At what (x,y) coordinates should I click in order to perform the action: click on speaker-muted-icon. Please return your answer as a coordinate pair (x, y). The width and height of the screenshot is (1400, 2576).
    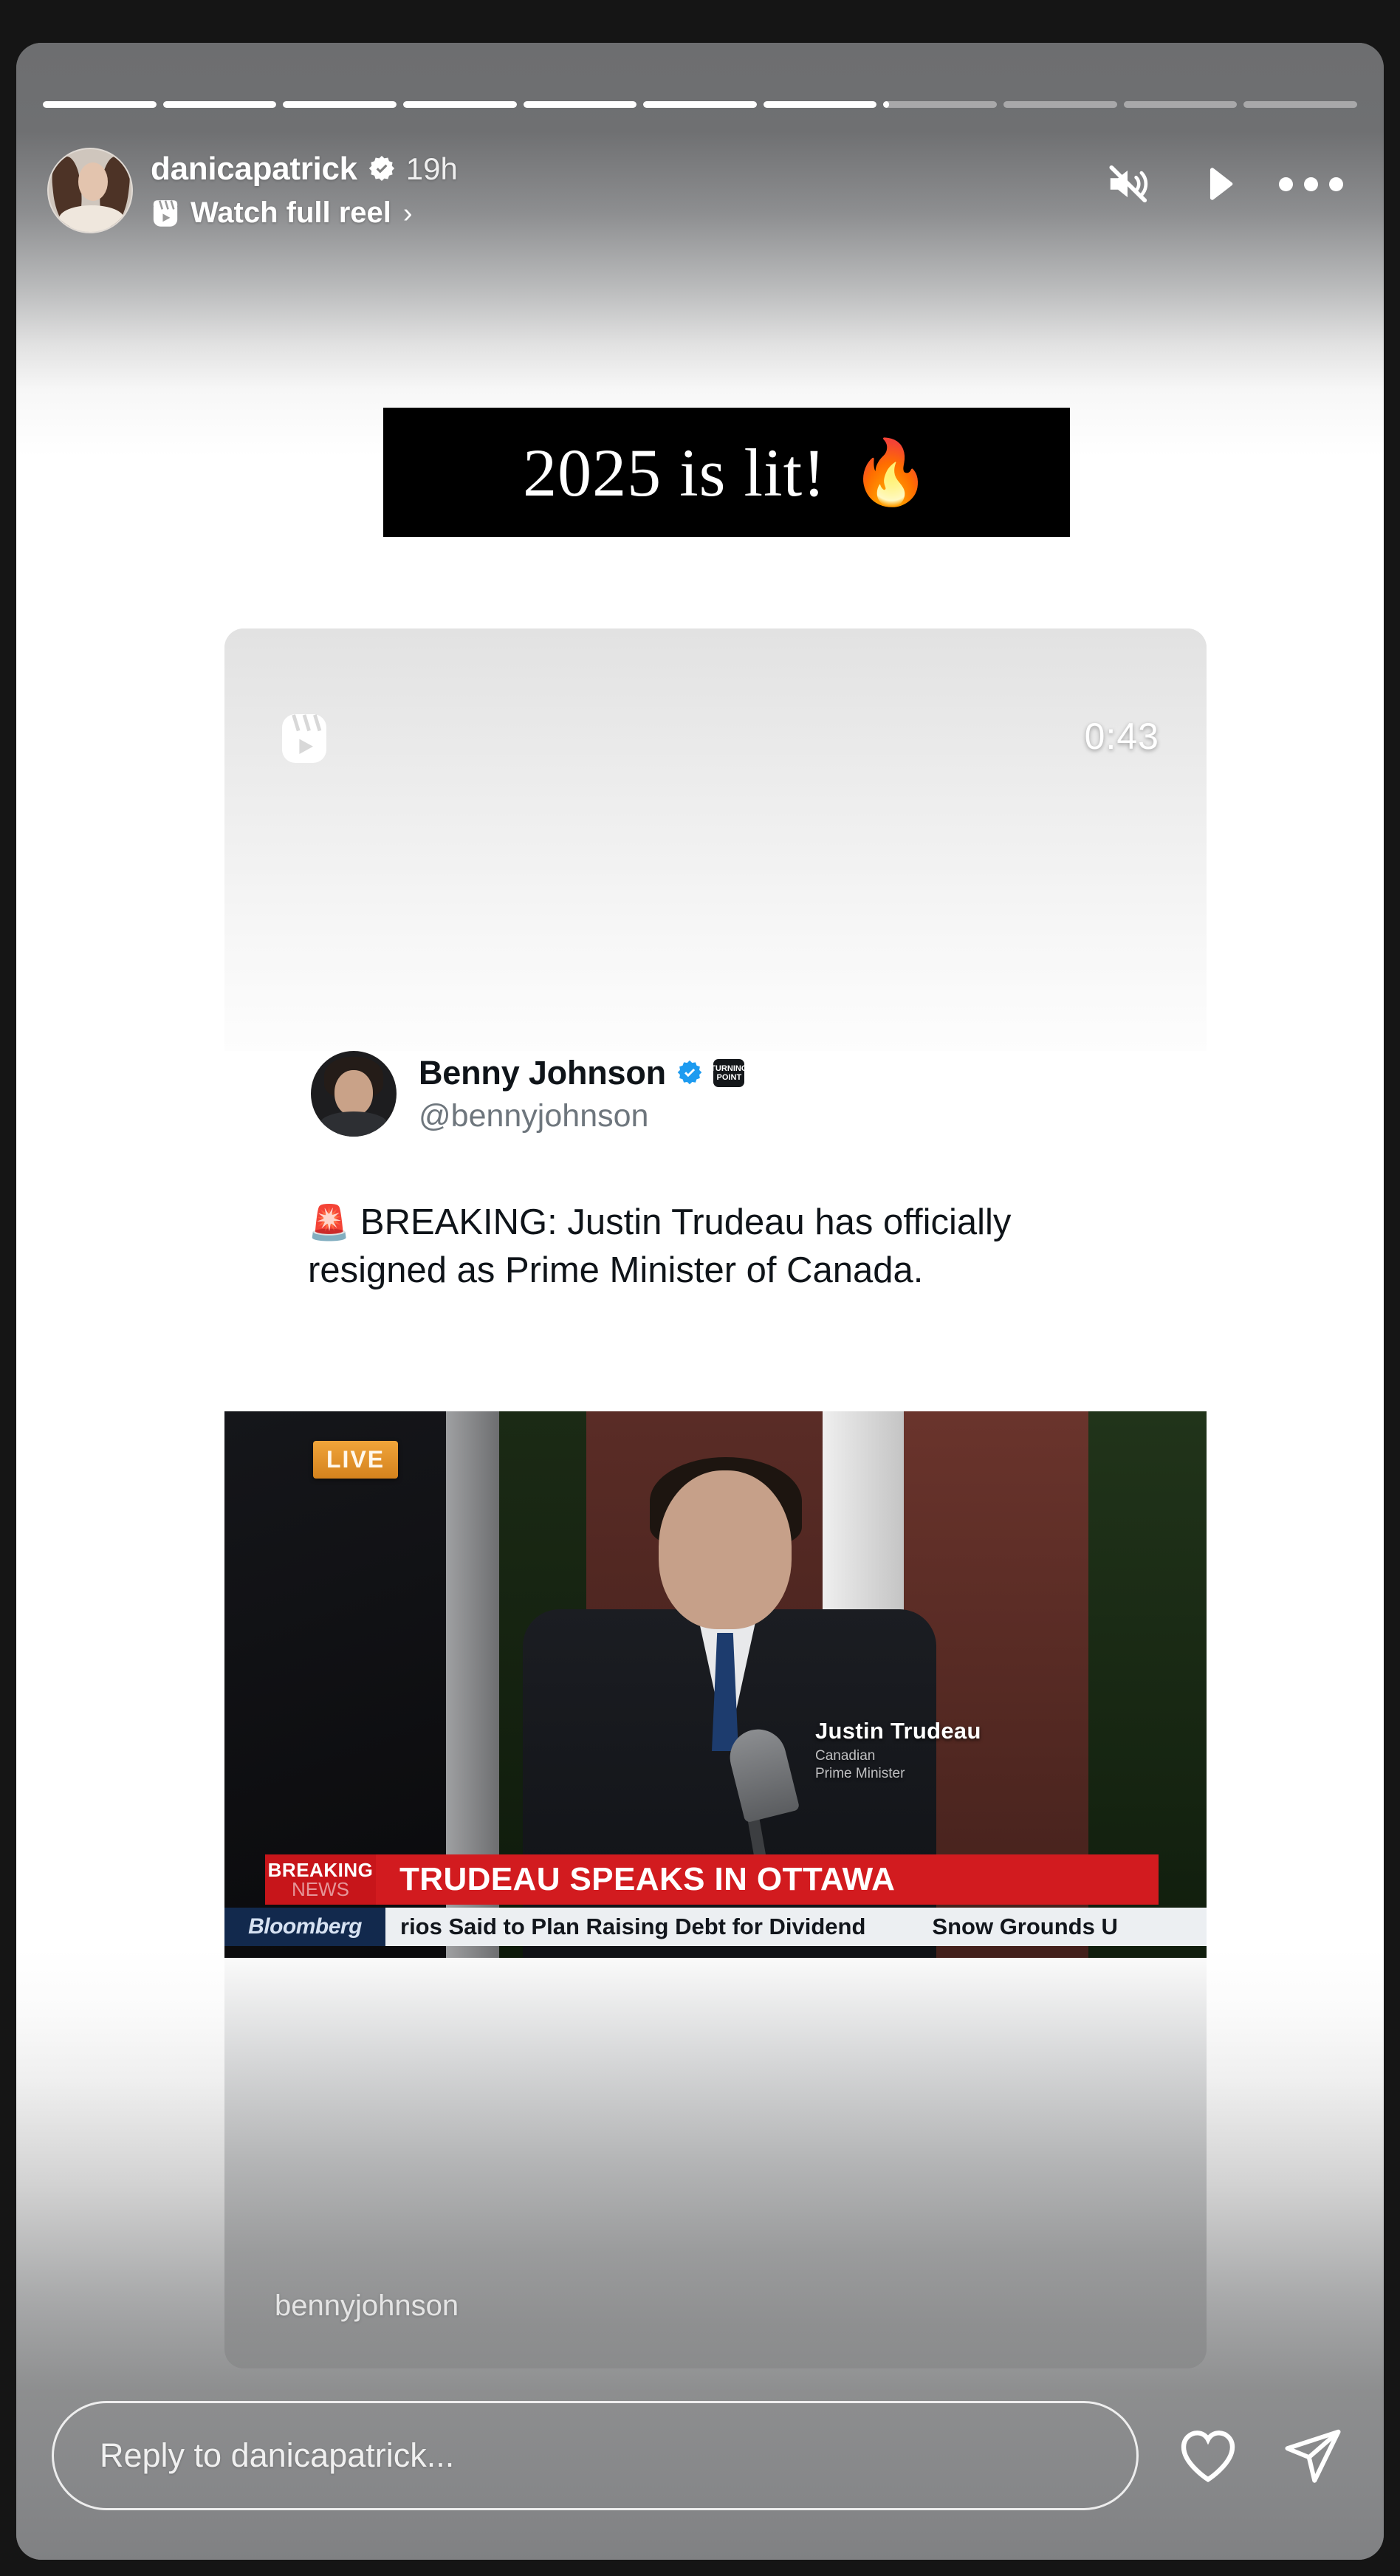
    Looking at the image, I should click on (1127, 184).